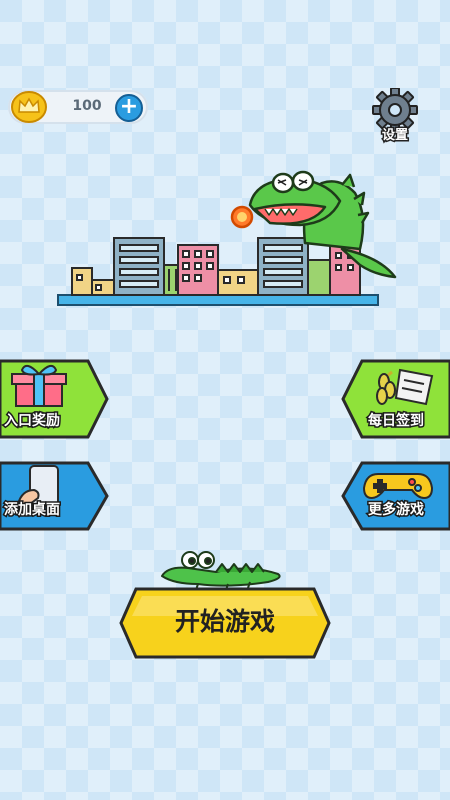 The height and width of the screenshot is (800, 450). What do you see at coordinates (224, 621) in the screenshot?
I see `start-game-label: 开始游戏` at bounding box center [224, 621].